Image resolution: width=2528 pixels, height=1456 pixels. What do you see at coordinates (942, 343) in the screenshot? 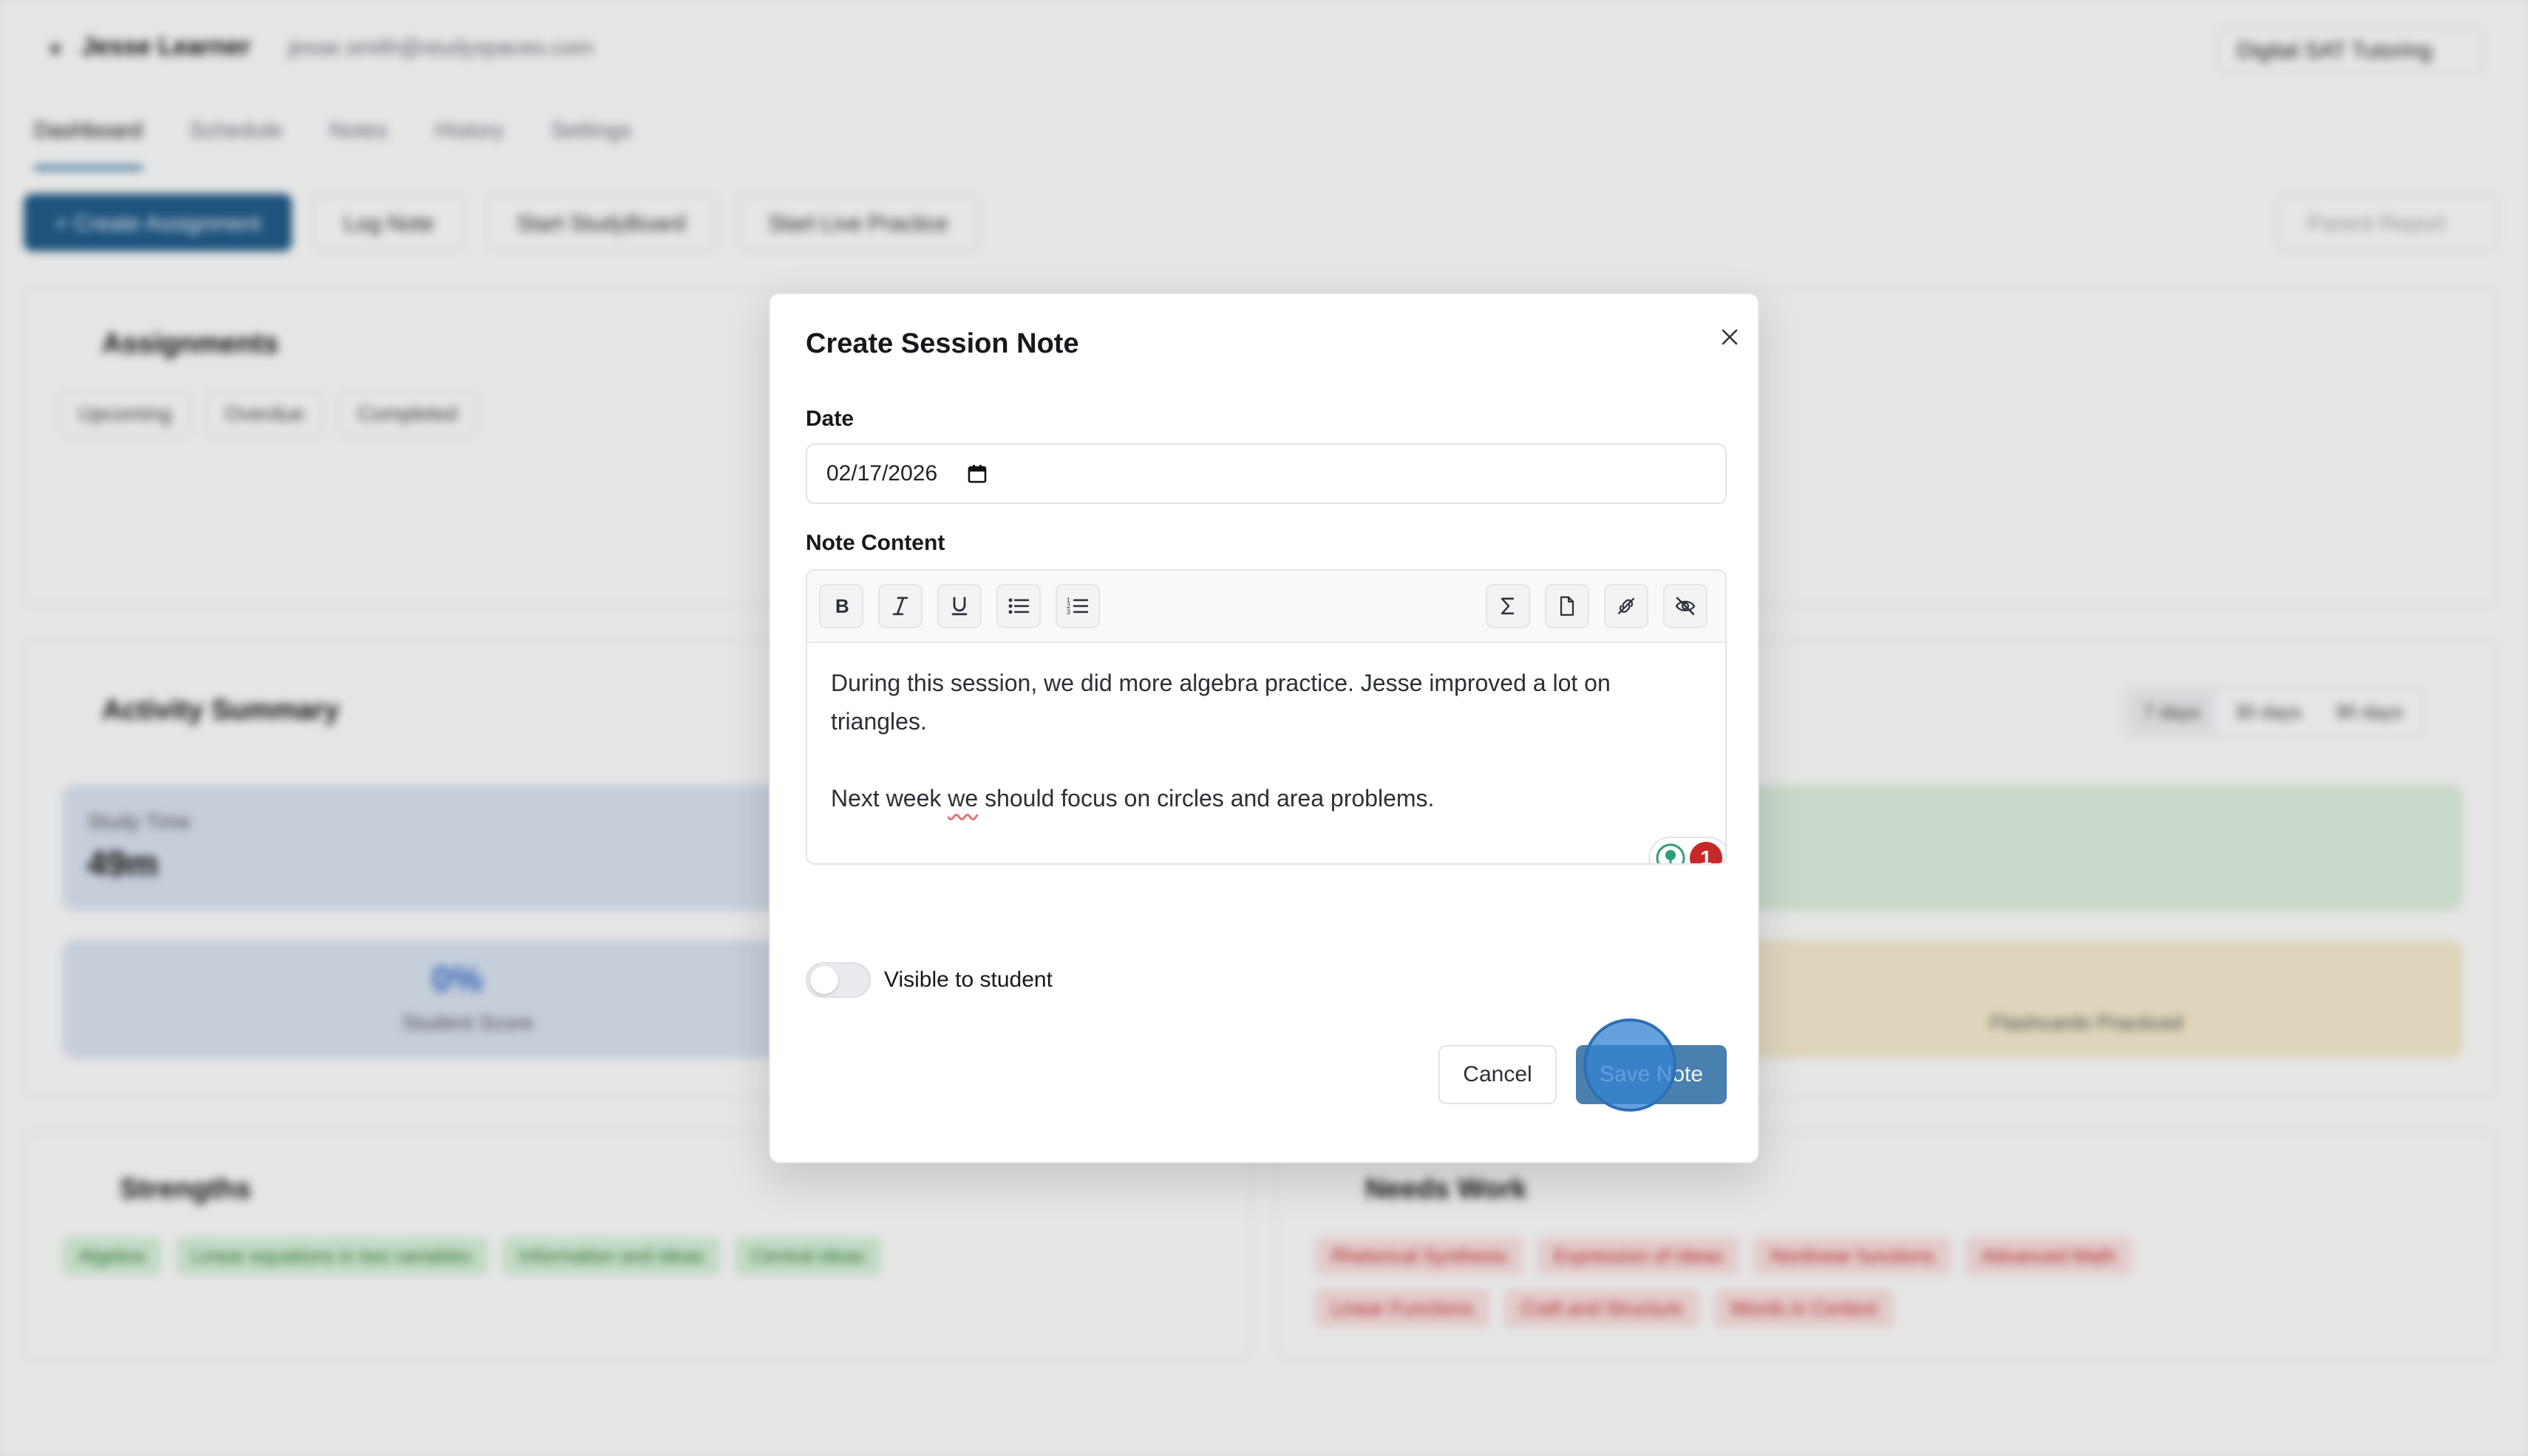
I see `dialog-title: Create Session Note` at bounding box center [942, 343].